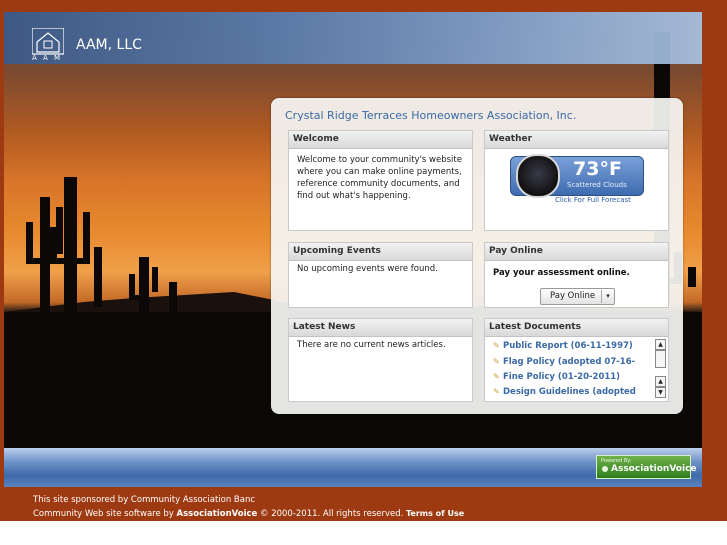 The width and height of the screenshot is (727, 545). What do you see at coordinates (47, 58) in the screenshot?
I see `logo-letters: A A M` at bounding box center [47, 58].